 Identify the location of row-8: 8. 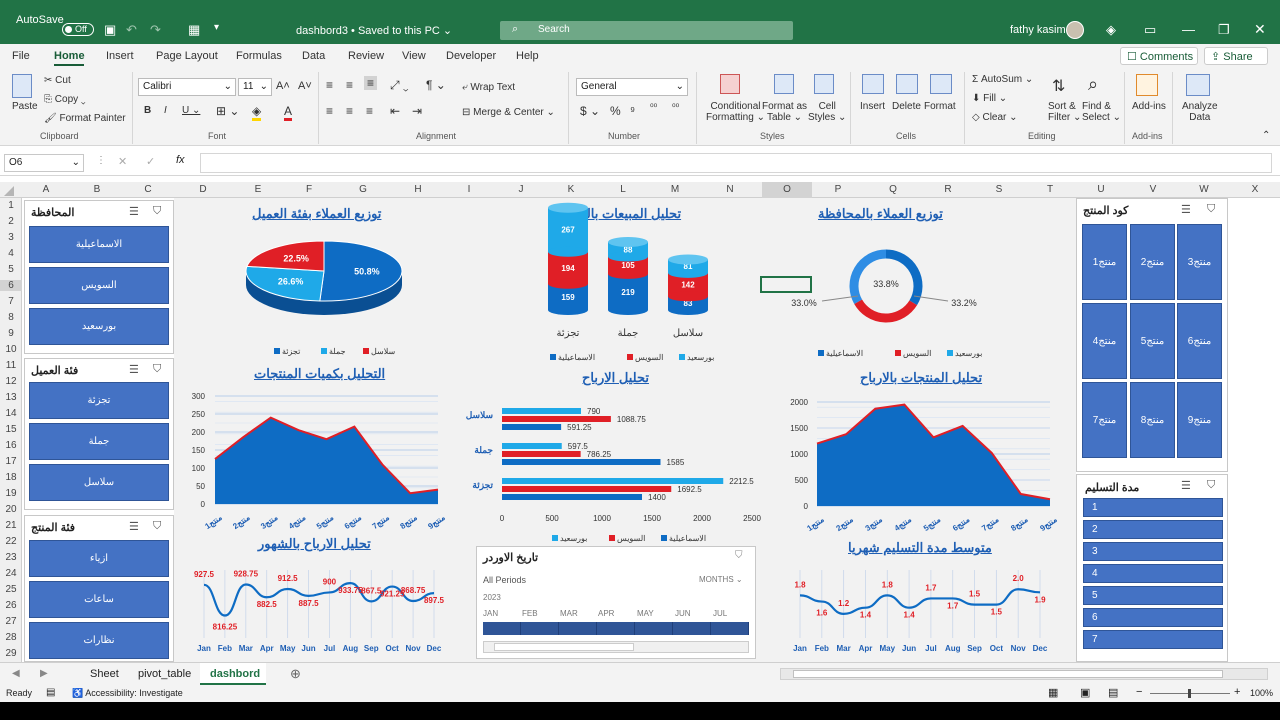
(11, 317).